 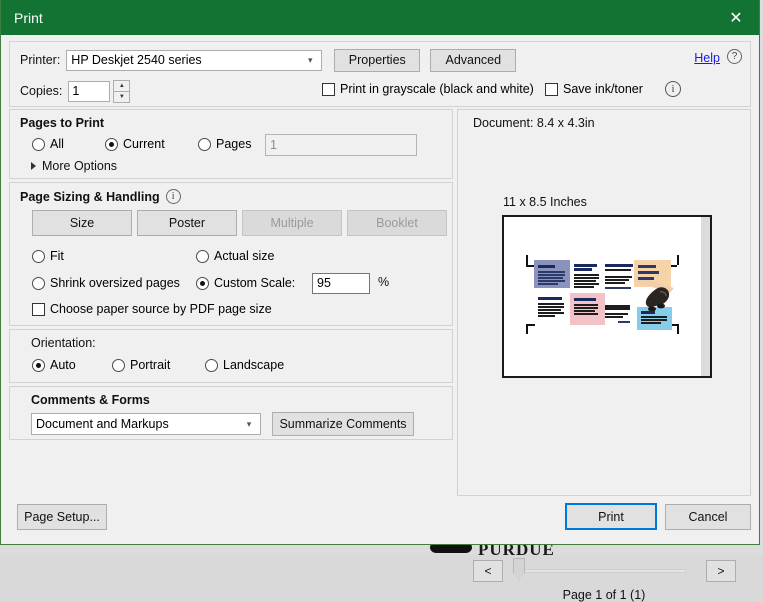 I want to click on page-sizing-title-text: Page Sizing & Handling, so click(x=90, y=196).